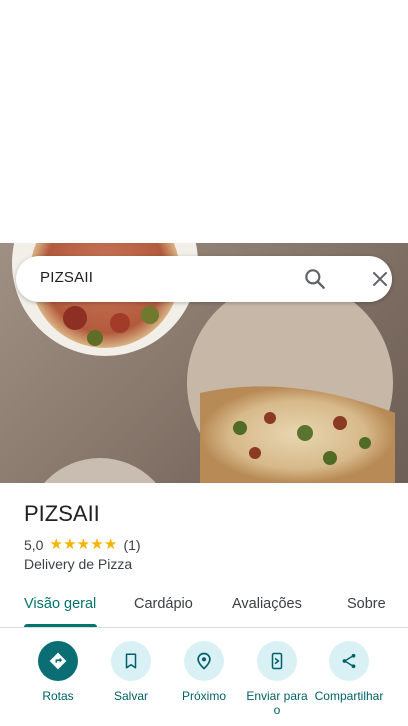 The height and width of the screenshot is (726, 408). What do you see at coordinates (315, 279) in the screenshot?
I see `search-icon` at bounding box center [315, 279].